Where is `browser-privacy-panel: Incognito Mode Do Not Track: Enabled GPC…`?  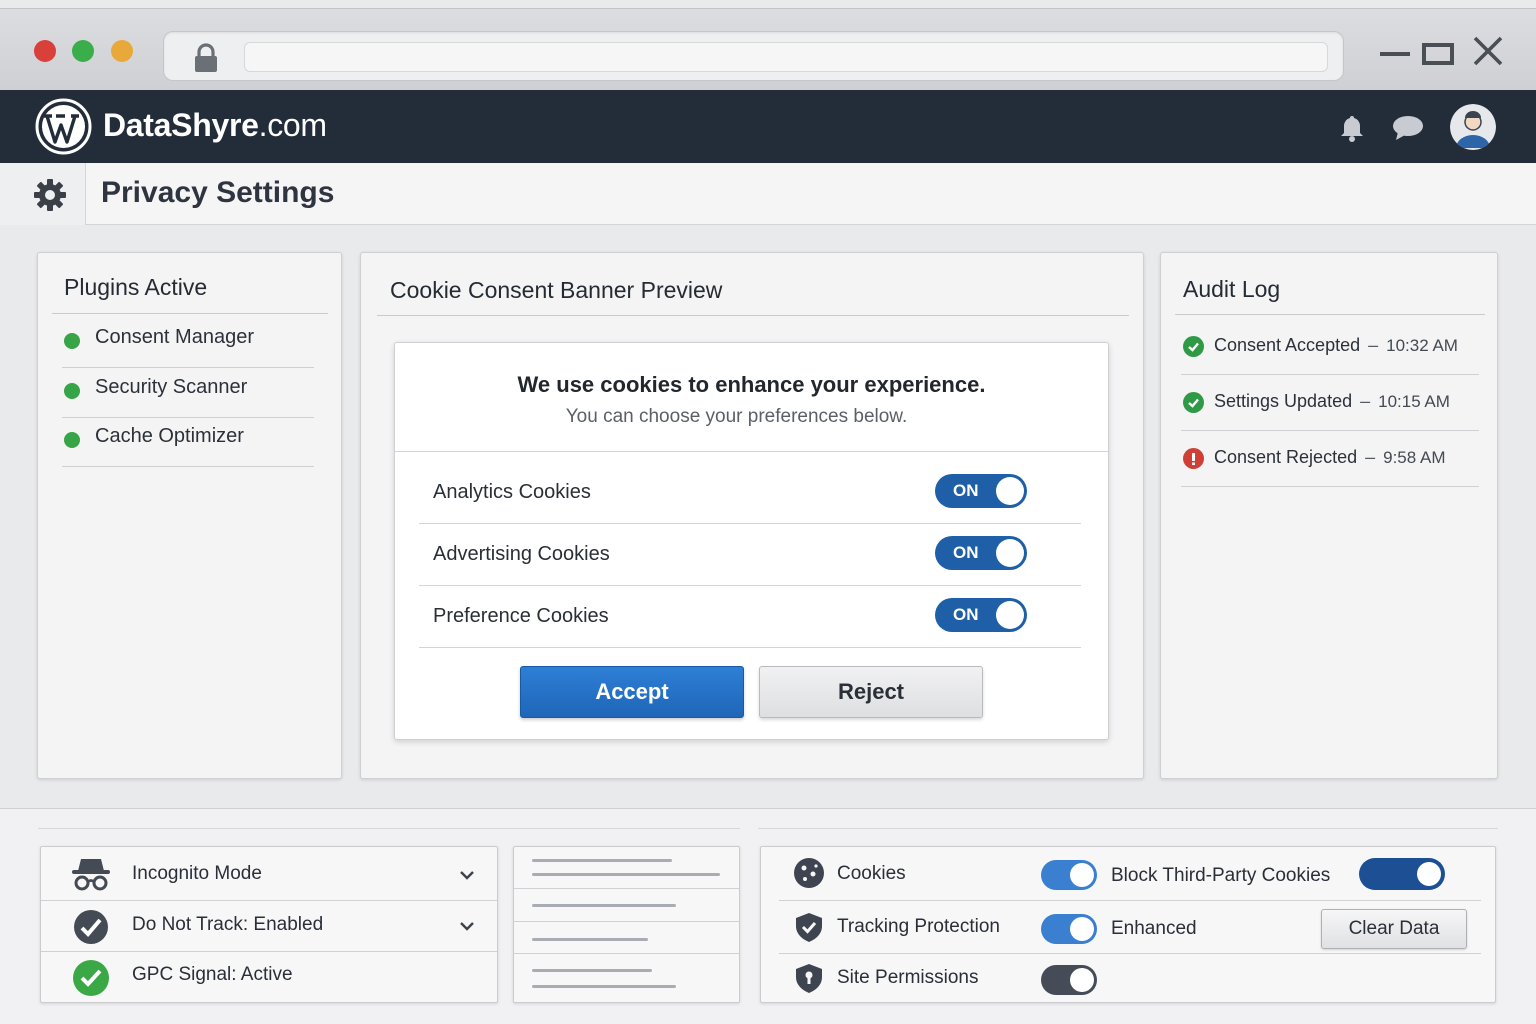 browser-privacy-panel: Incognito Mode Do Not Track: Enabled GPC… is located at coordinates (269, 924).